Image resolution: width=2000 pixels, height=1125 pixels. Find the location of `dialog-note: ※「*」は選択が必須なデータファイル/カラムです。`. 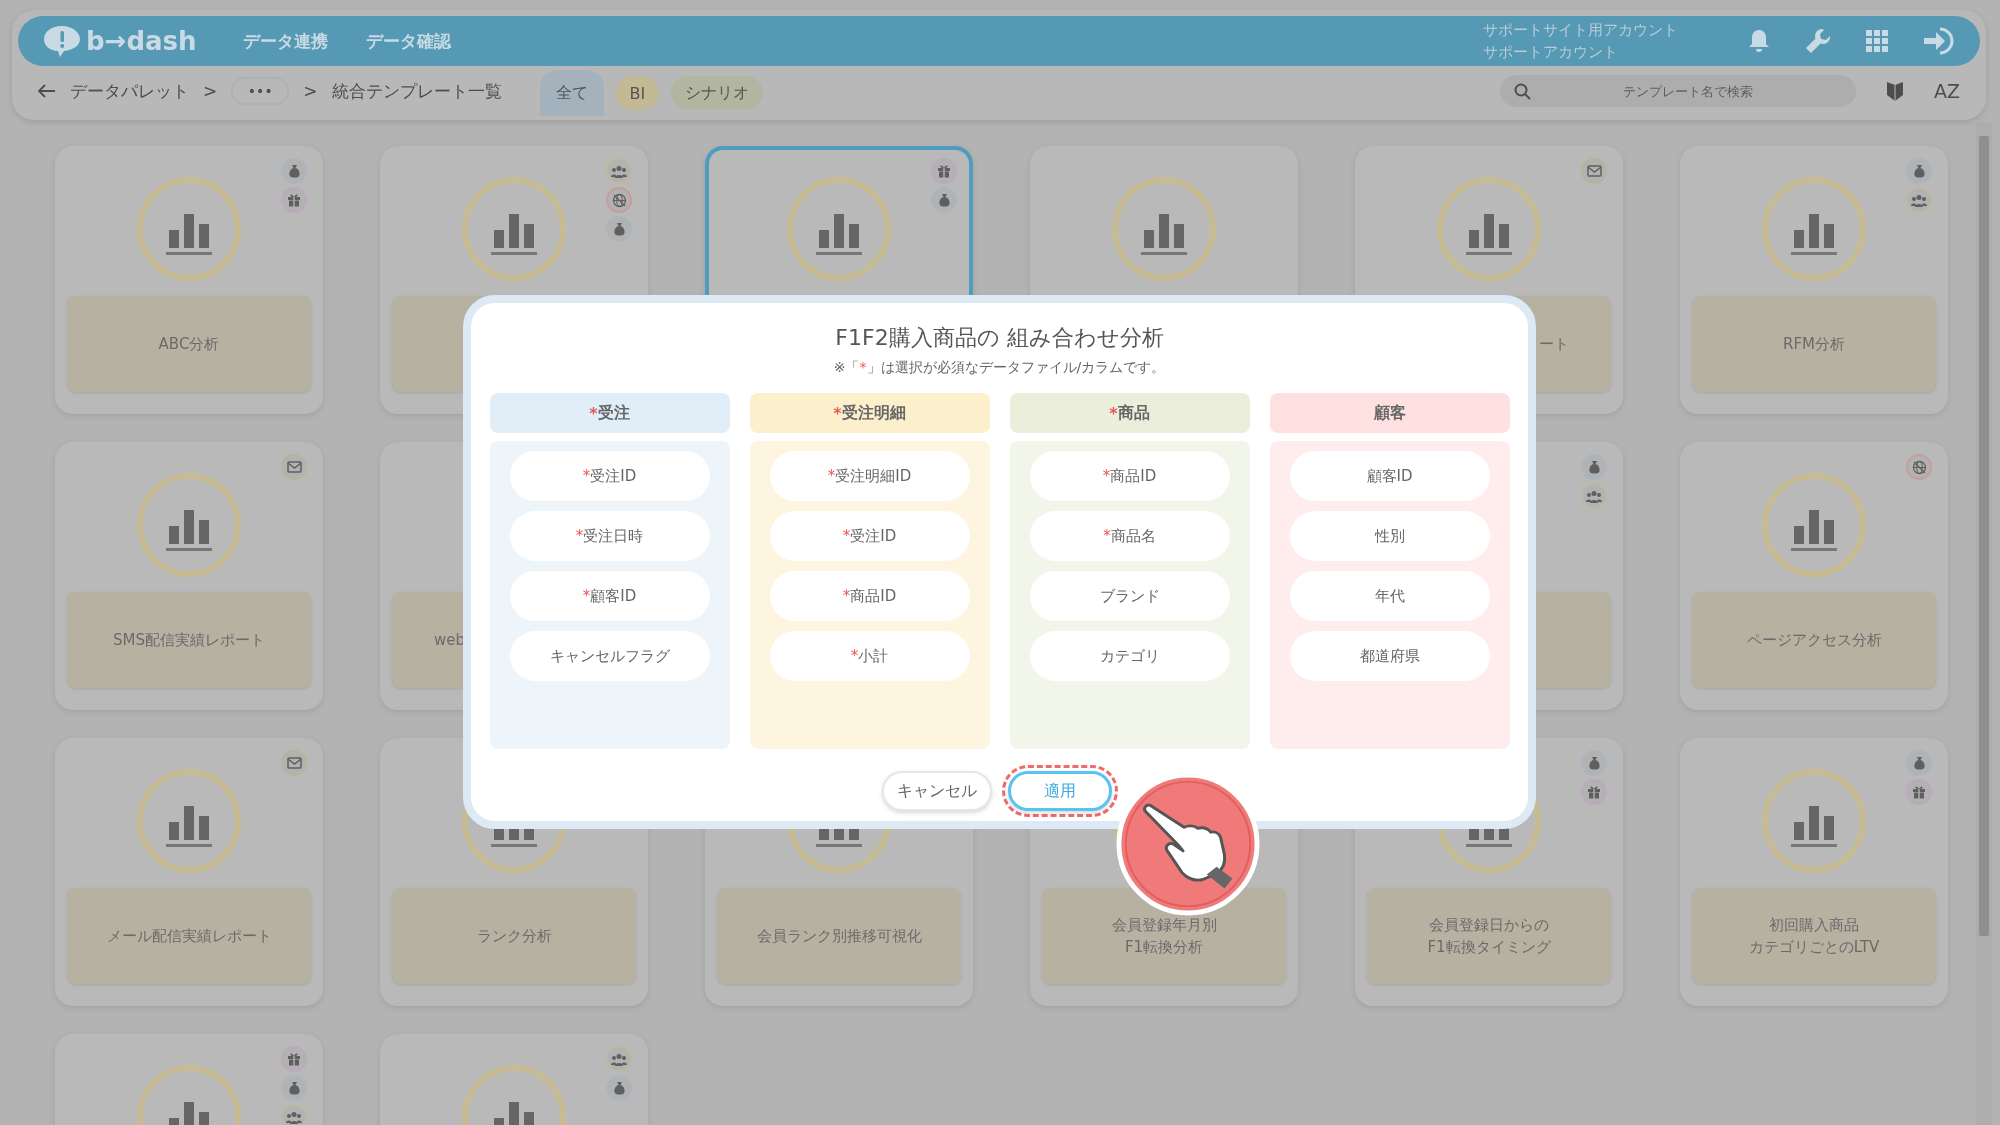

dialog-note: ※「*」は選択が必須なデータファイル/カラムです。 is located at coordinates (999, 368).